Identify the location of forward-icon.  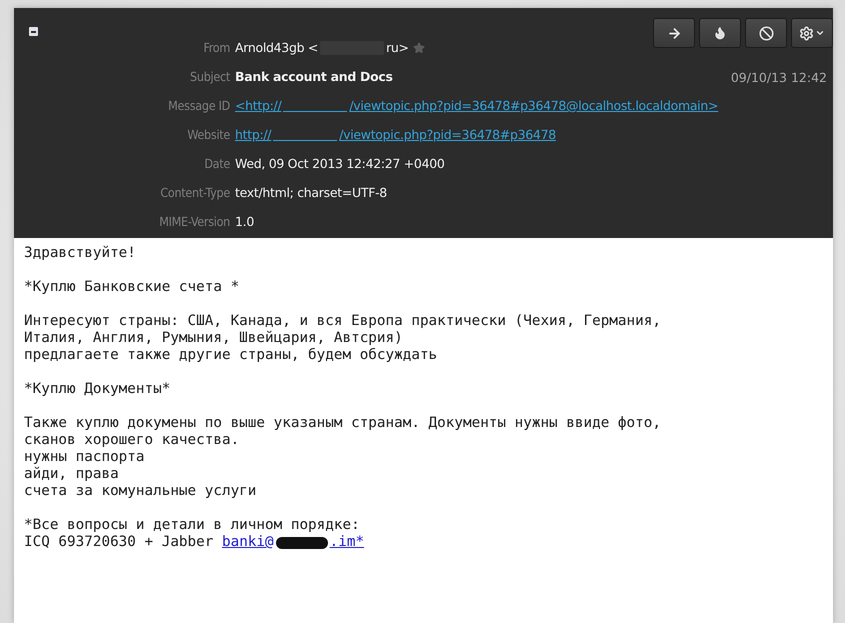
(674, 33).